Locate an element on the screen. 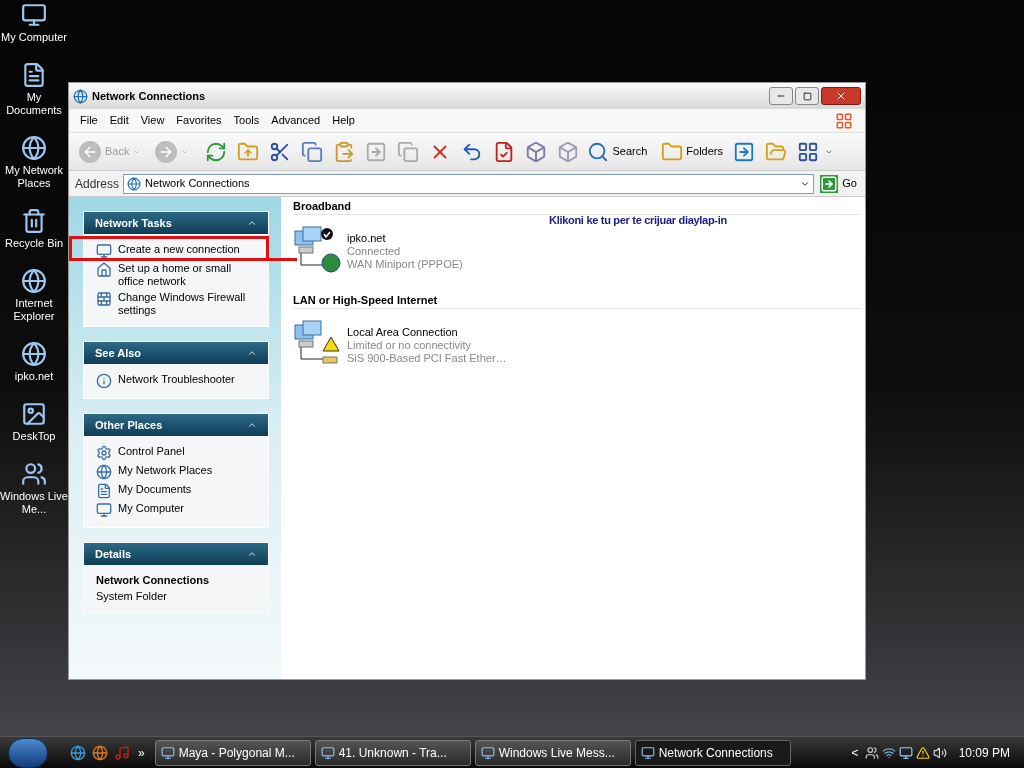  desktop-icon-label: Recycle Bin is located at coordinates (34, 243).